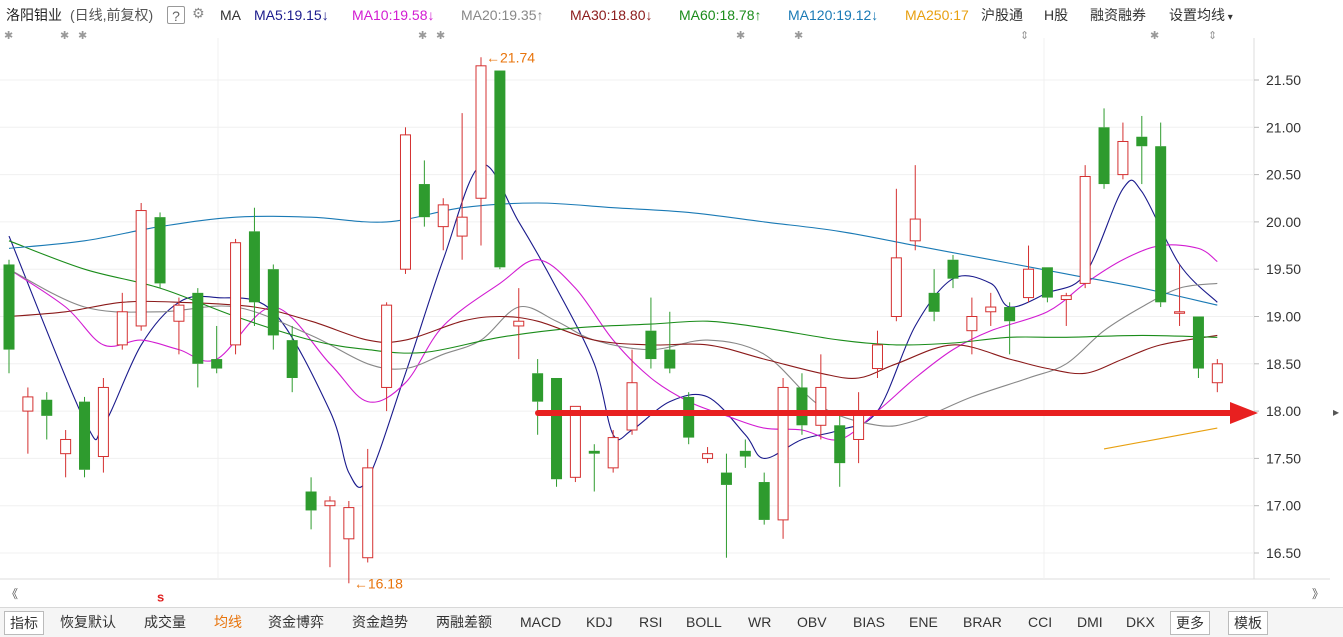  I want to click on ma30-arrow: ↓, so click(649, 15).